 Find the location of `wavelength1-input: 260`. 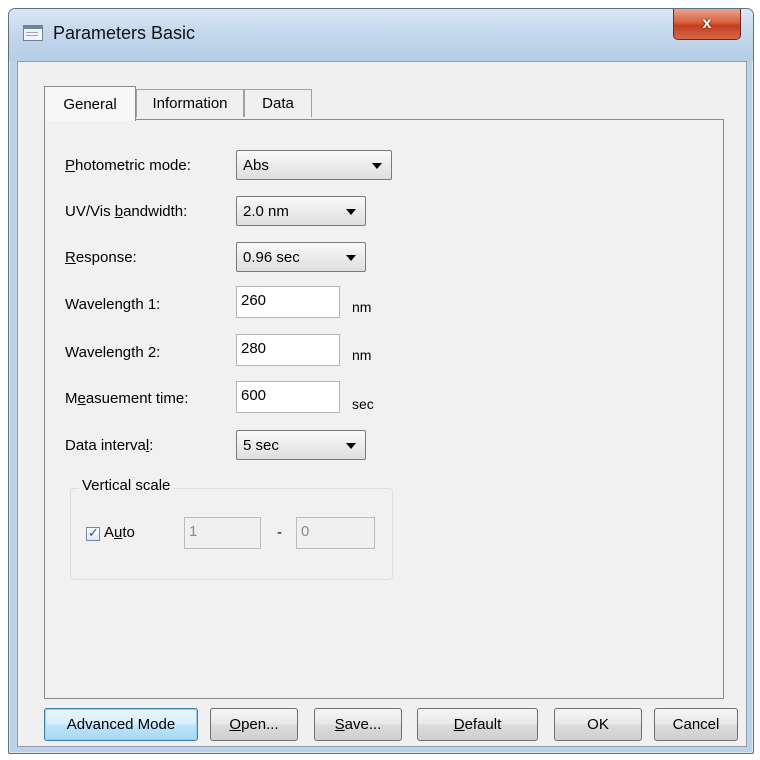

wavelength1-input: 260 is located at coordinates (288, 302).